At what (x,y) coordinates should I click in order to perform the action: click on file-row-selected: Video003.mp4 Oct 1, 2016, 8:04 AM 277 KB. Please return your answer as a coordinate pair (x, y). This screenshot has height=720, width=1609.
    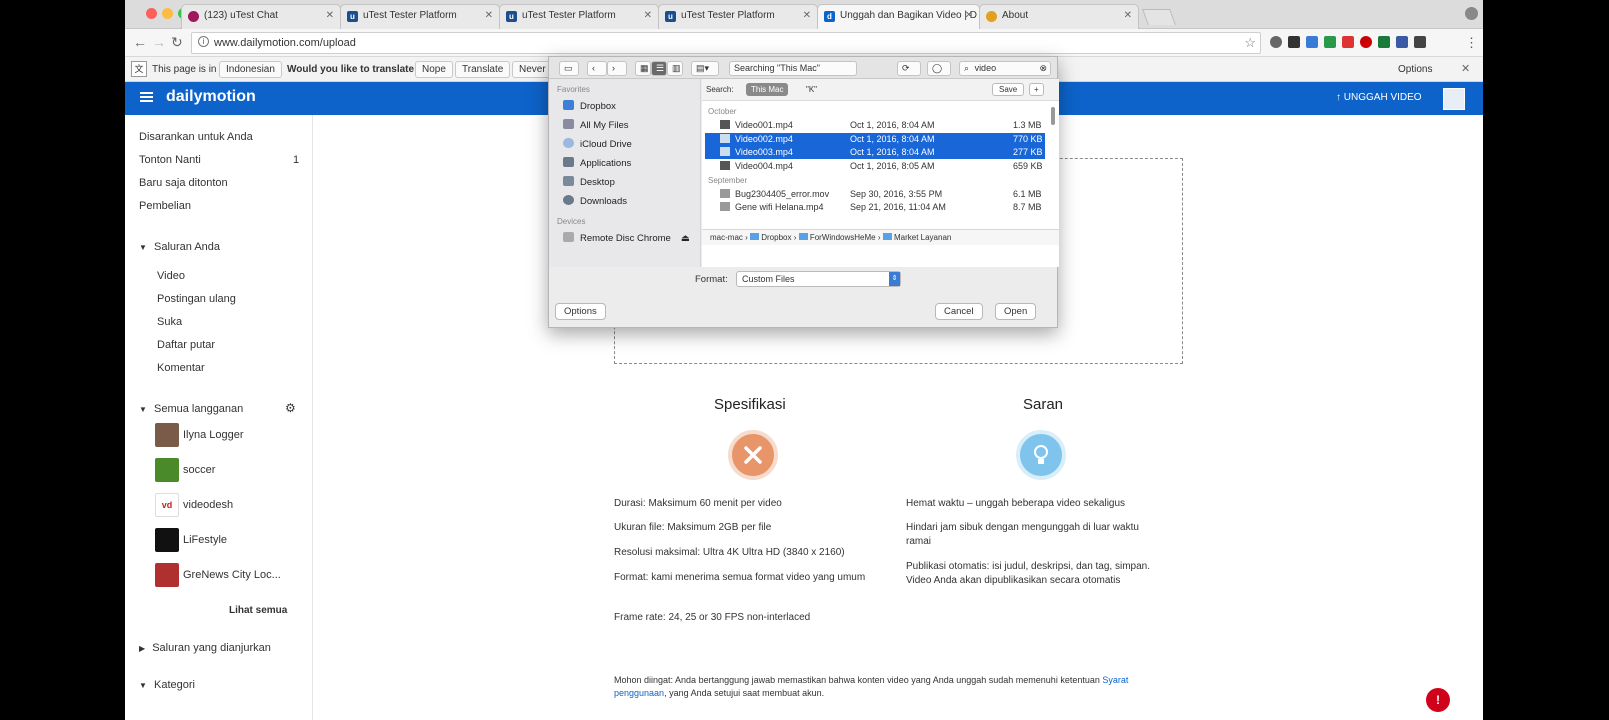
    Looking at the image, I should click on (875, 152).